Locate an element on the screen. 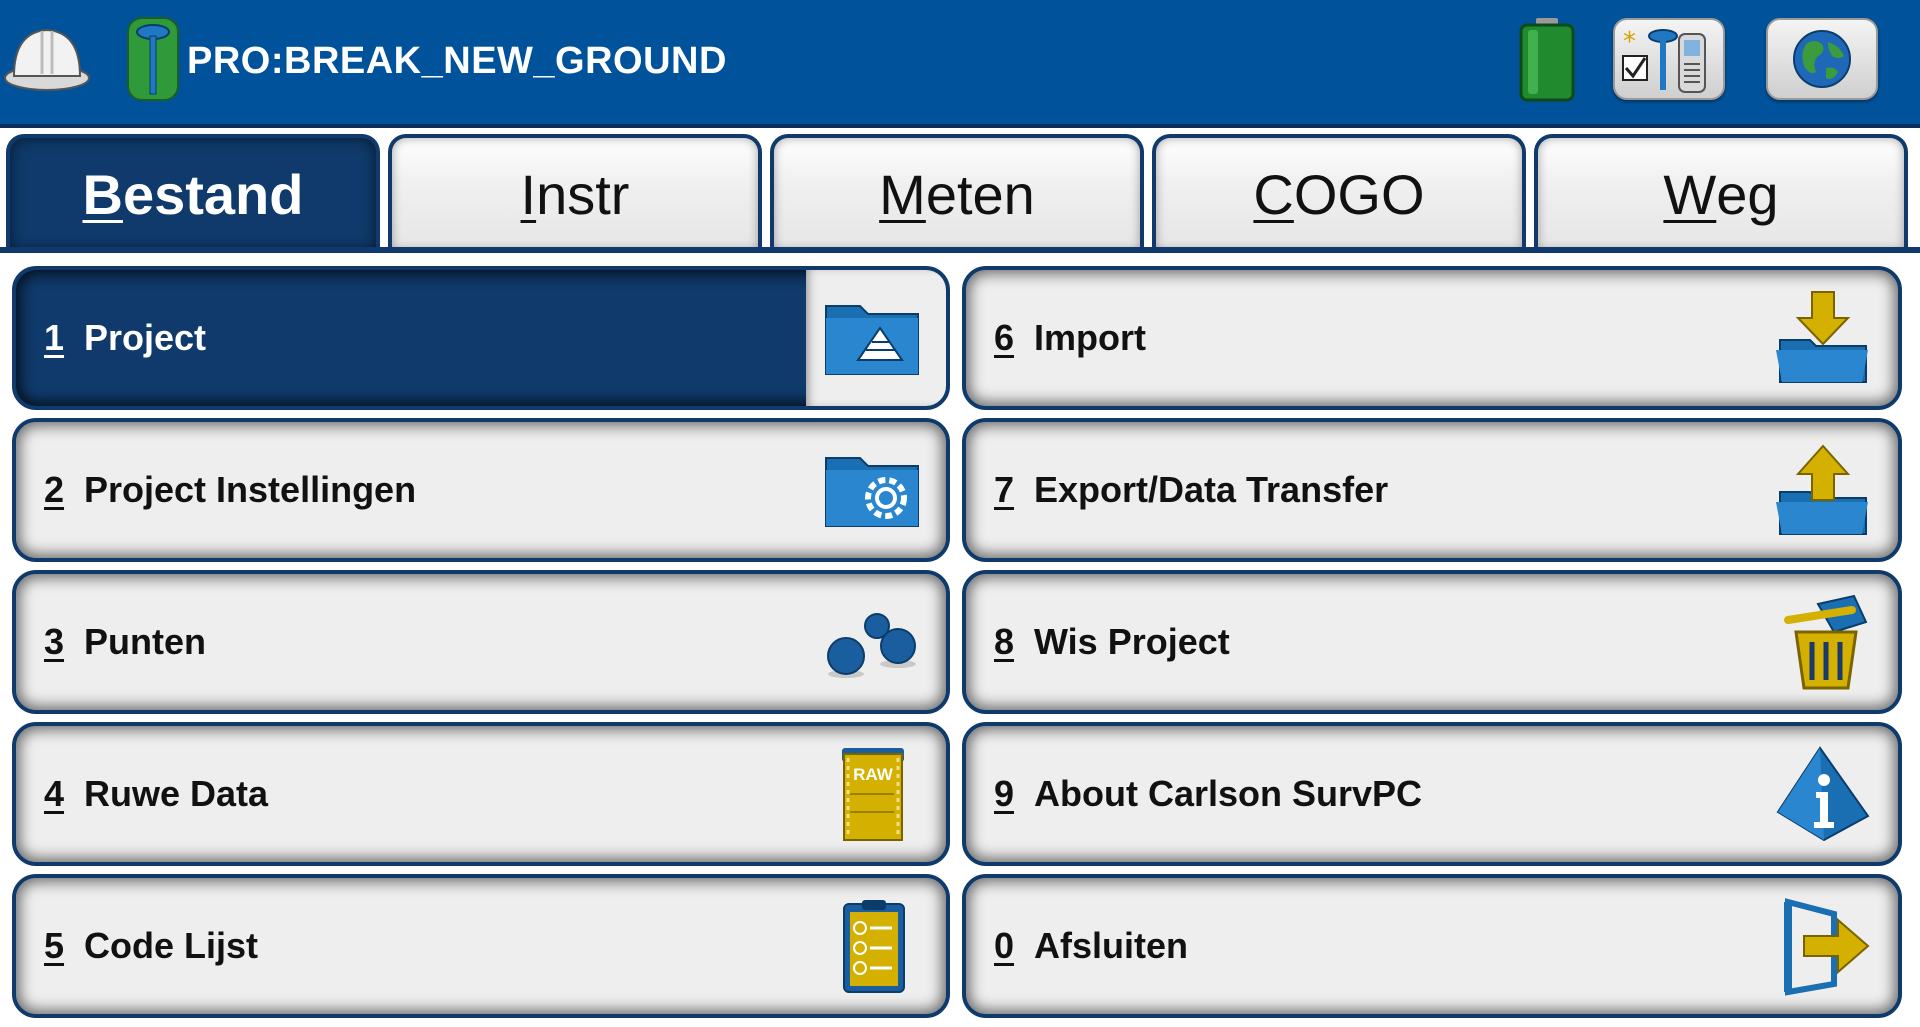 The image size is (1920, 1027). tab-cogo: C OGO is located at coordinates (1339, 192).